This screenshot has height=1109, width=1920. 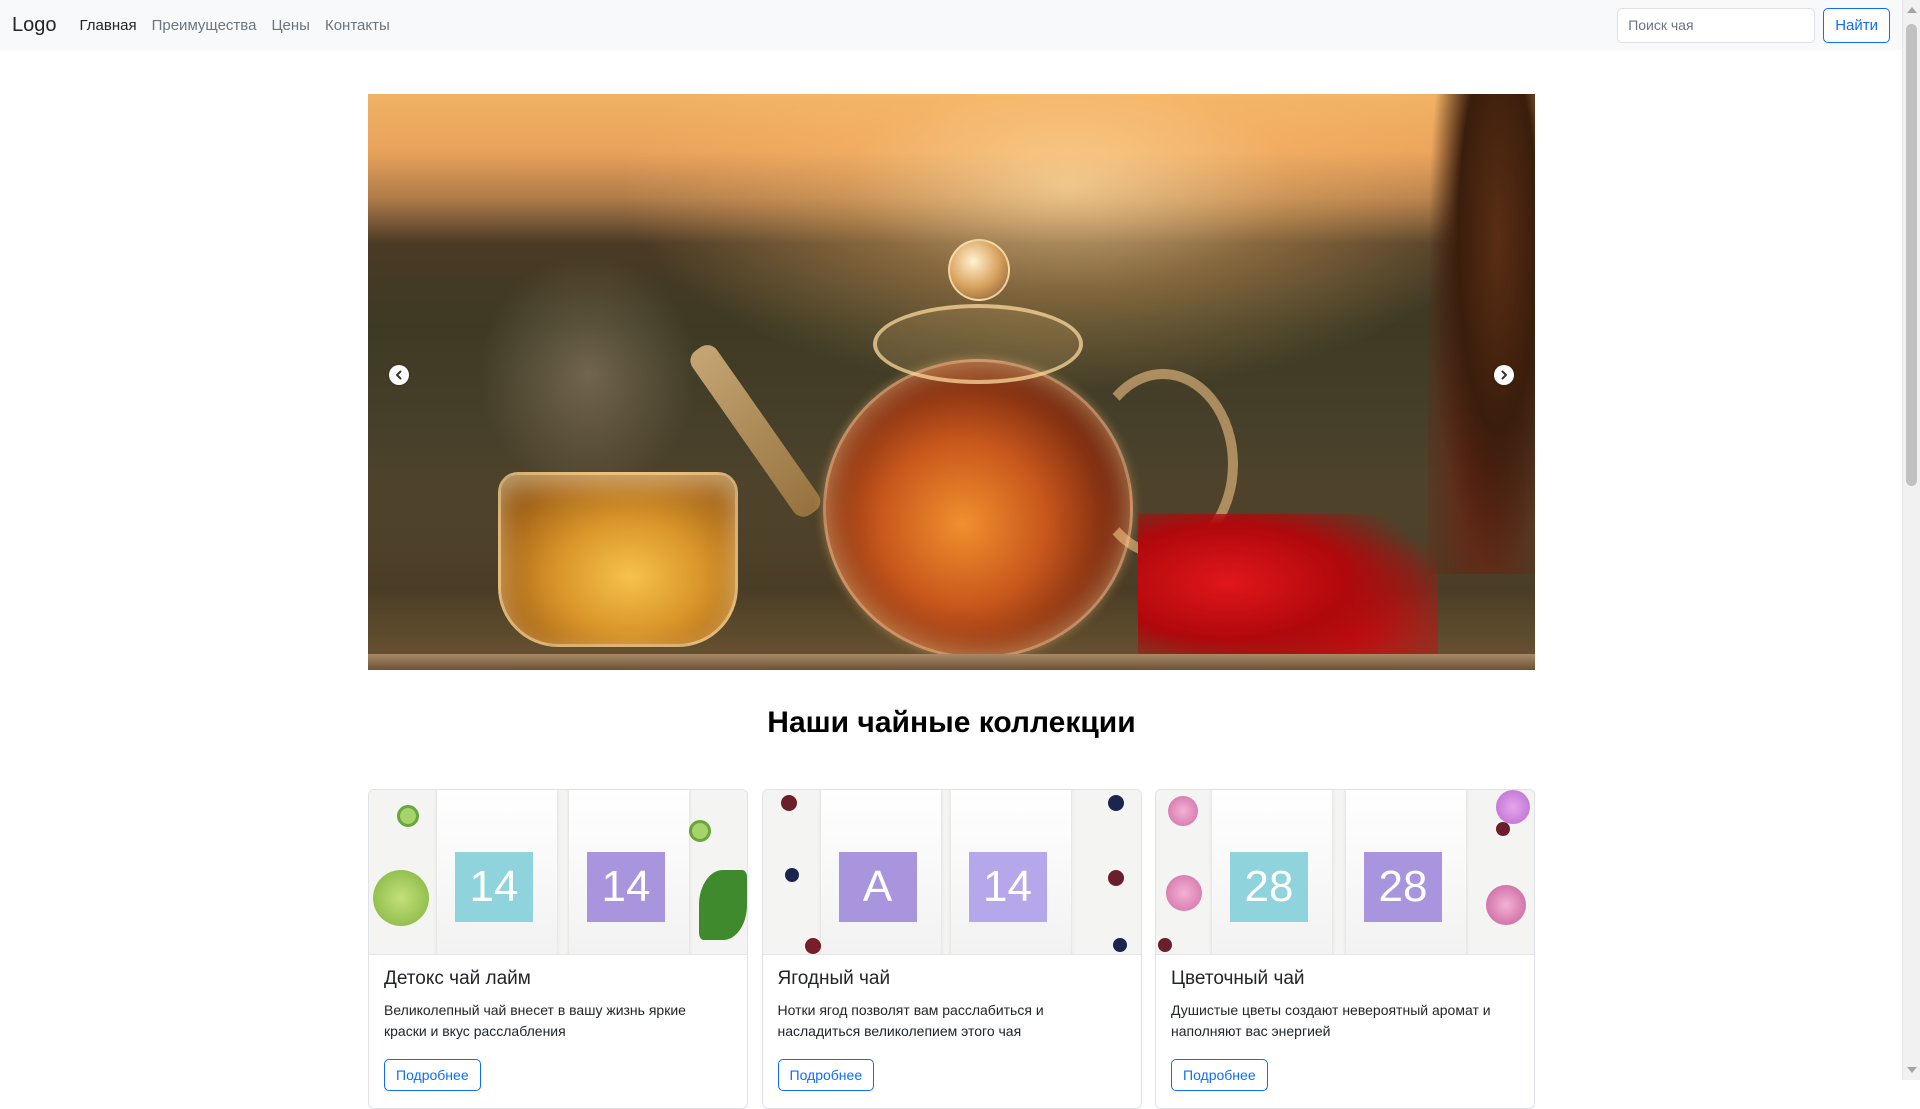 I want to click on chevron-left-icon, so click(x=399, y=375).